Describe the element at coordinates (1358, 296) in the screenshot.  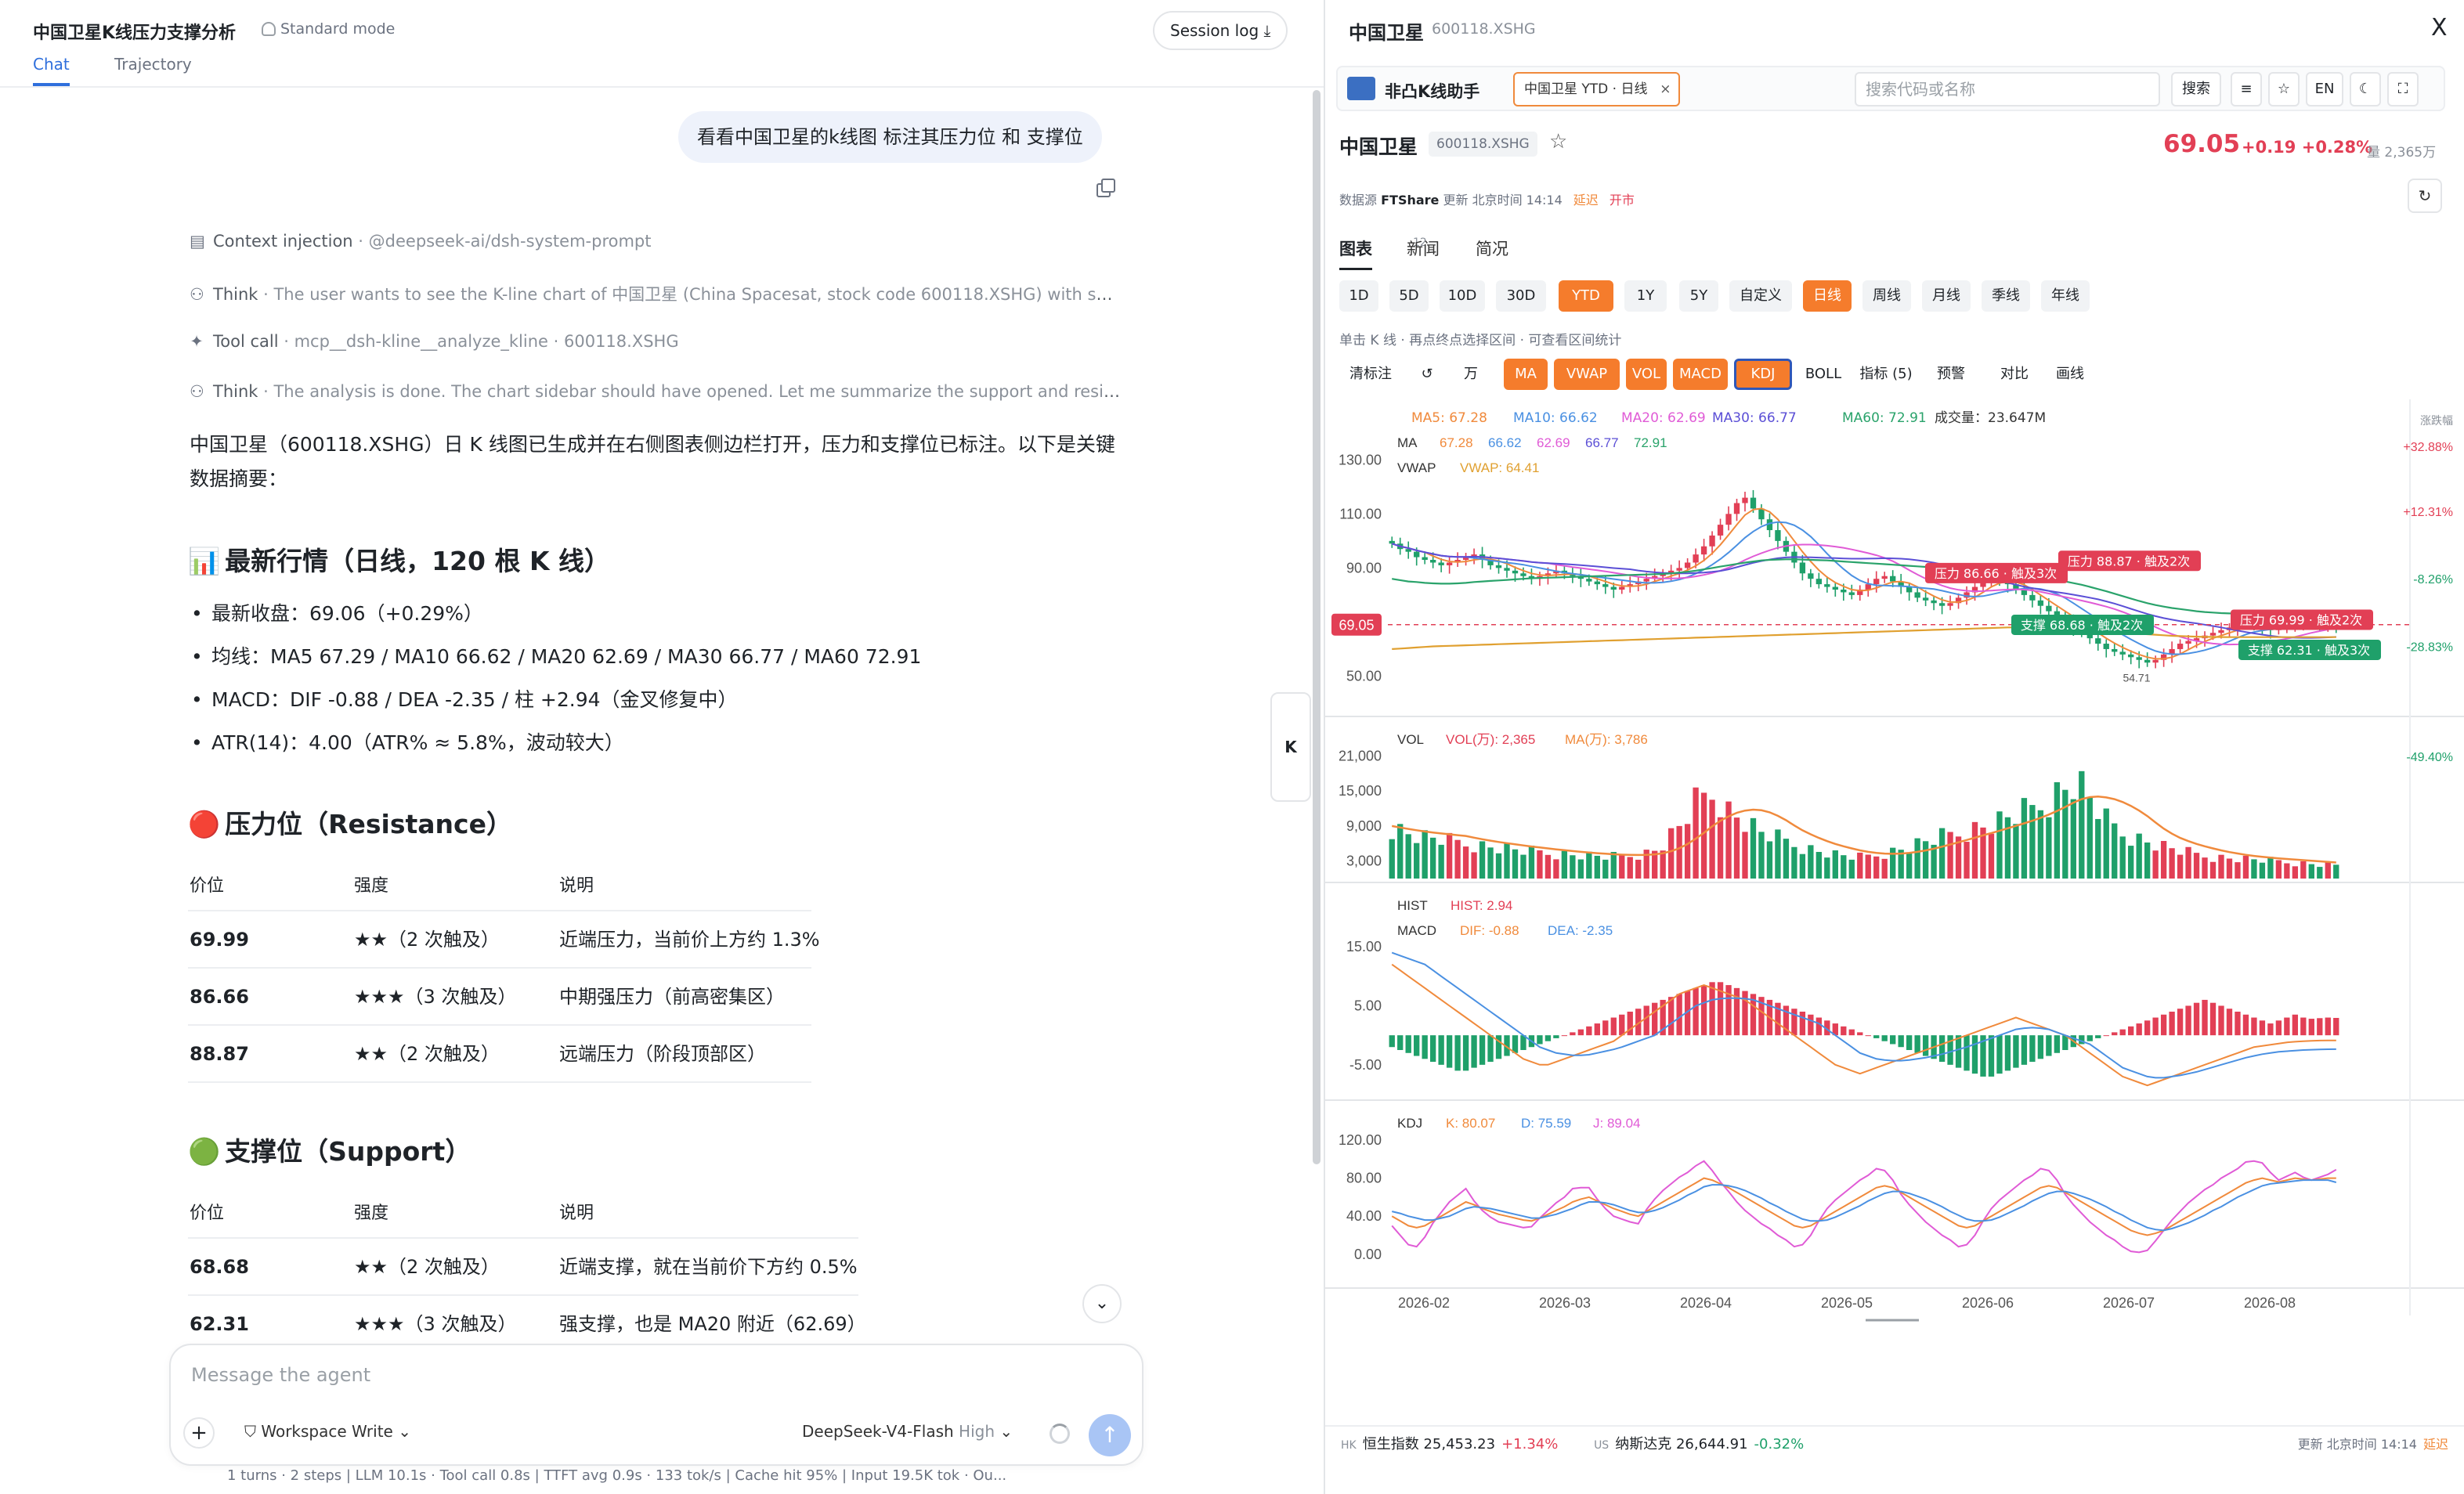
I see `range-0: 1D` at that location.